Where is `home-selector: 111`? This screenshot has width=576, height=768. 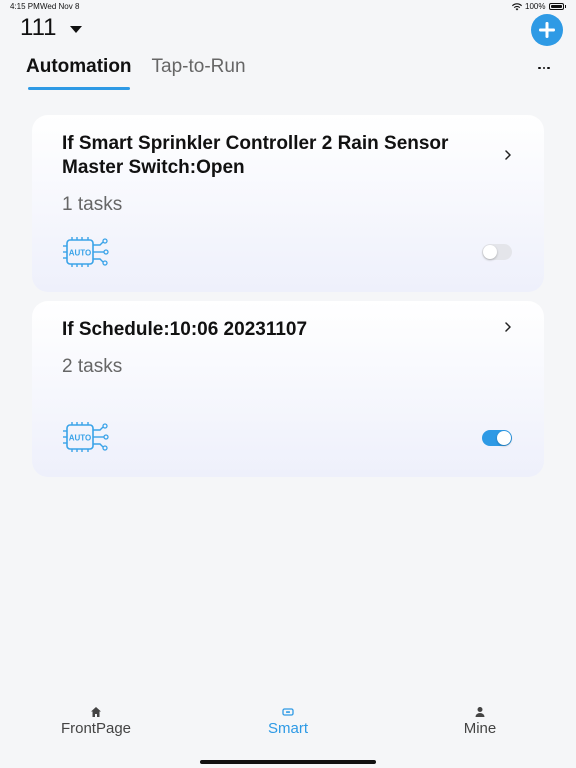 home-selector: 111 is located at coordinates (51, 28).